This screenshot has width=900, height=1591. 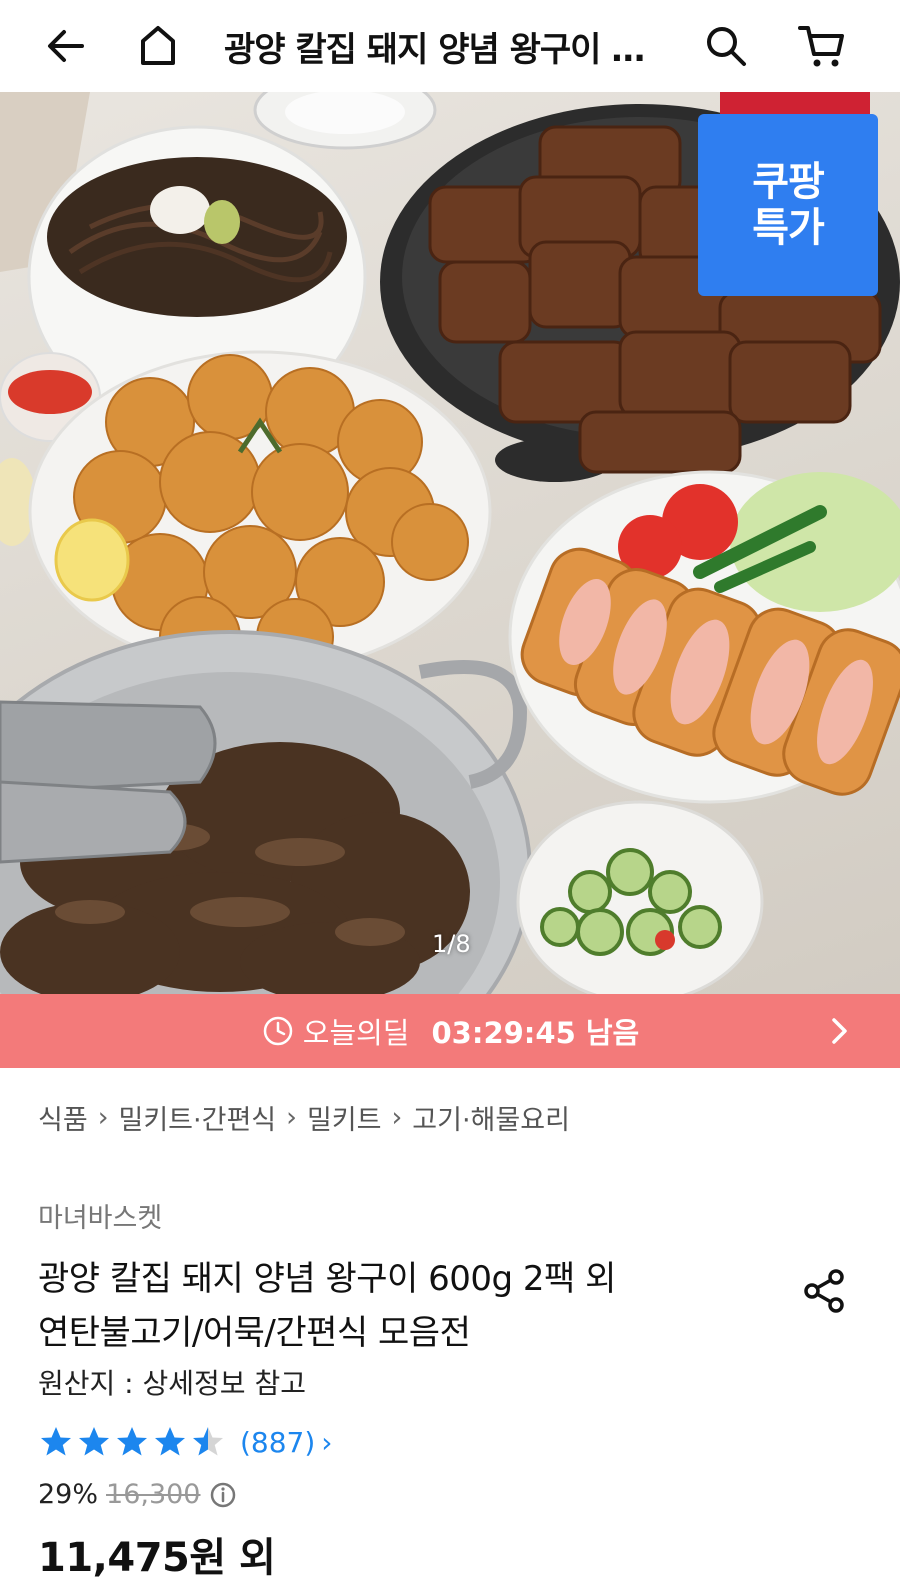 What do you see at coordinates (726, 46) in the screenshot?
I see `search-icon` at bounding box center [726, 46].